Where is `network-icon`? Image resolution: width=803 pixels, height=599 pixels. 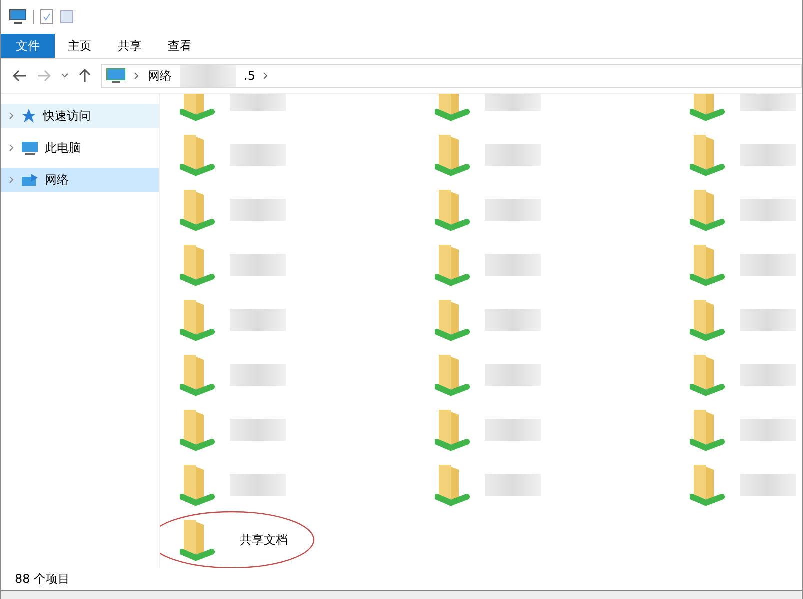 network-icon is located at coordinates (30, 180).